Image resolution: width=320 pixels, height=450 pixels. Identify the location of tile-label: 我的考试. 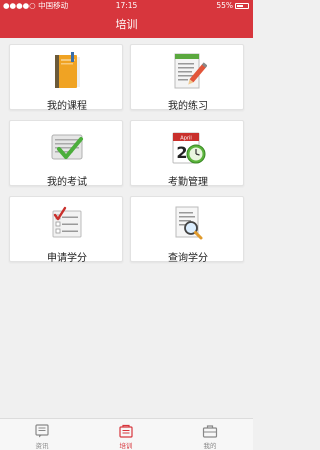
(67, 182).